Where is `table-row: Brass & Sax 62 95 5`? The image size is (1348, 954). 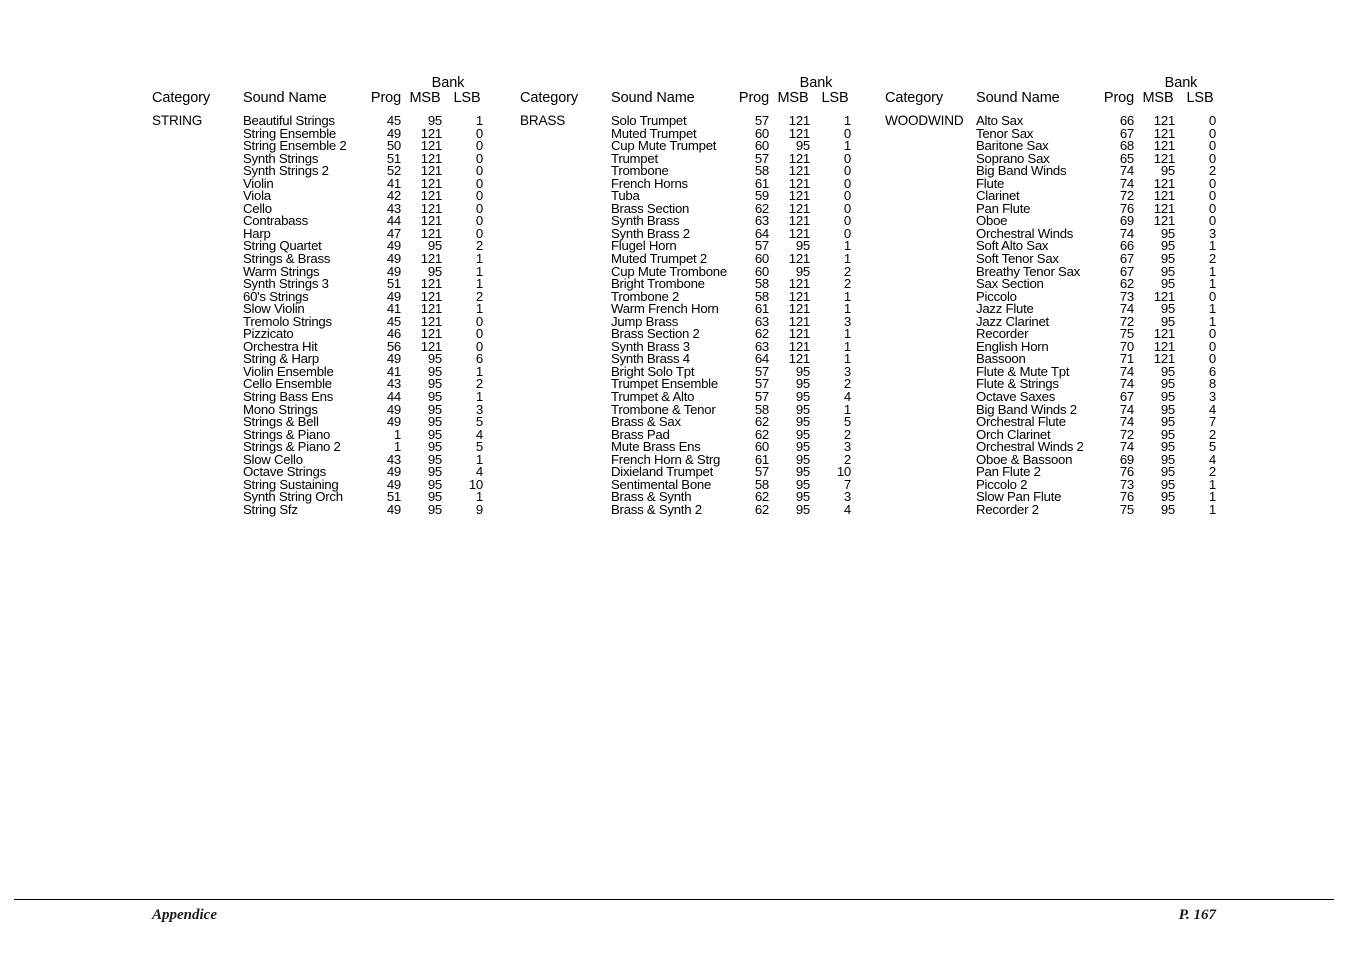
table-row: Brass & Sax 62 95 5 is located at coordinates (702, 422).